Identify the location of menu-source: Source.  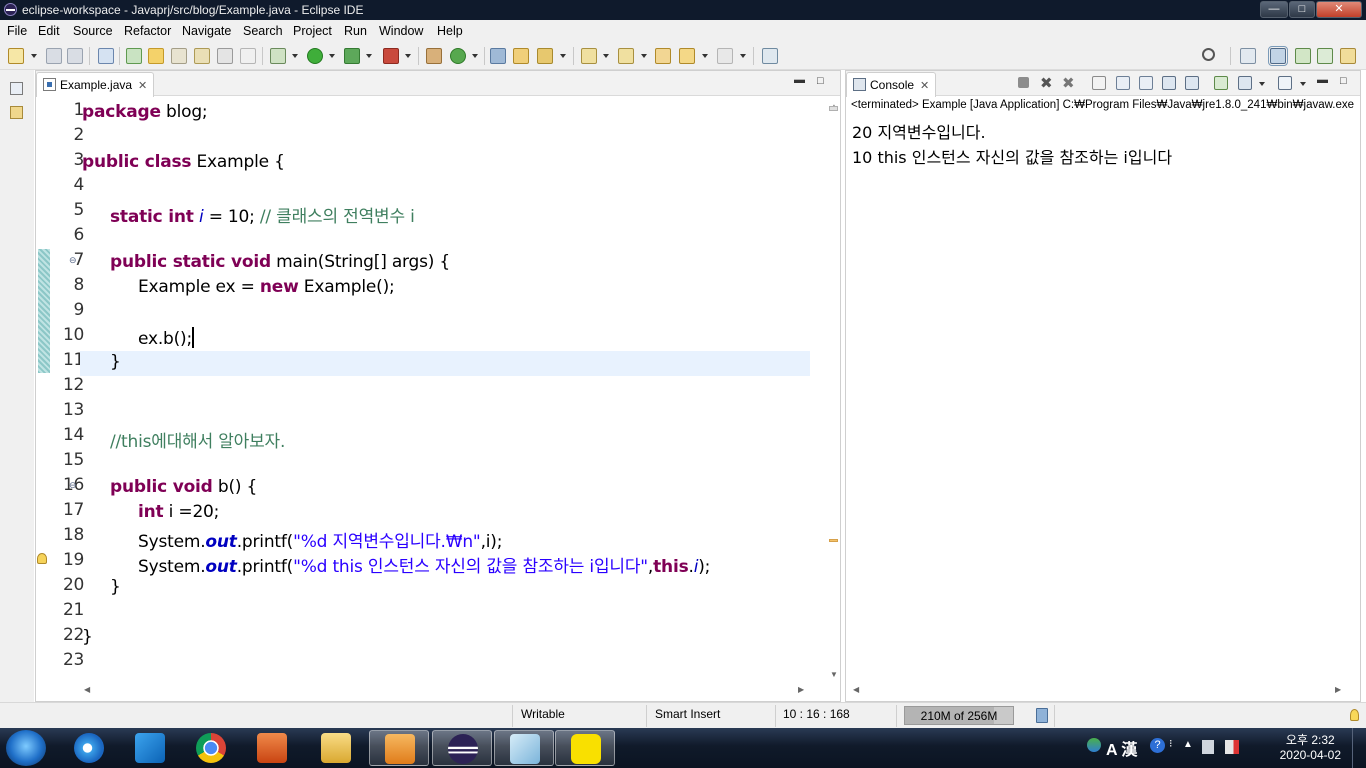
(93, 31).